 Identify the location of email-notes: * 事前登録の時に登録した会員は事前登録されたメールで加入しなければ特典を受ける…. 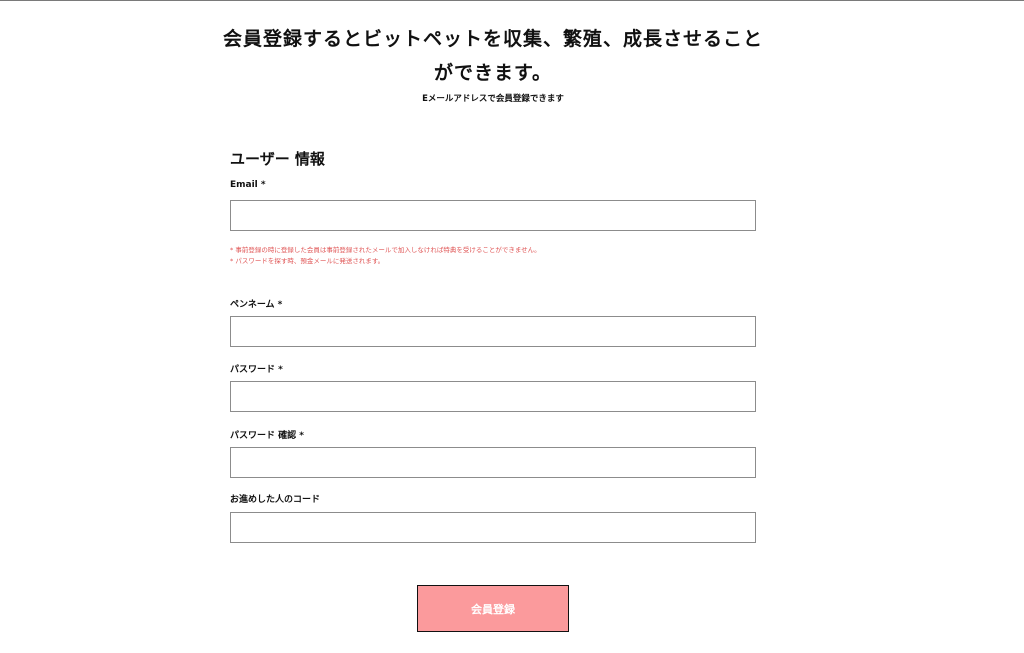
(510, 256).